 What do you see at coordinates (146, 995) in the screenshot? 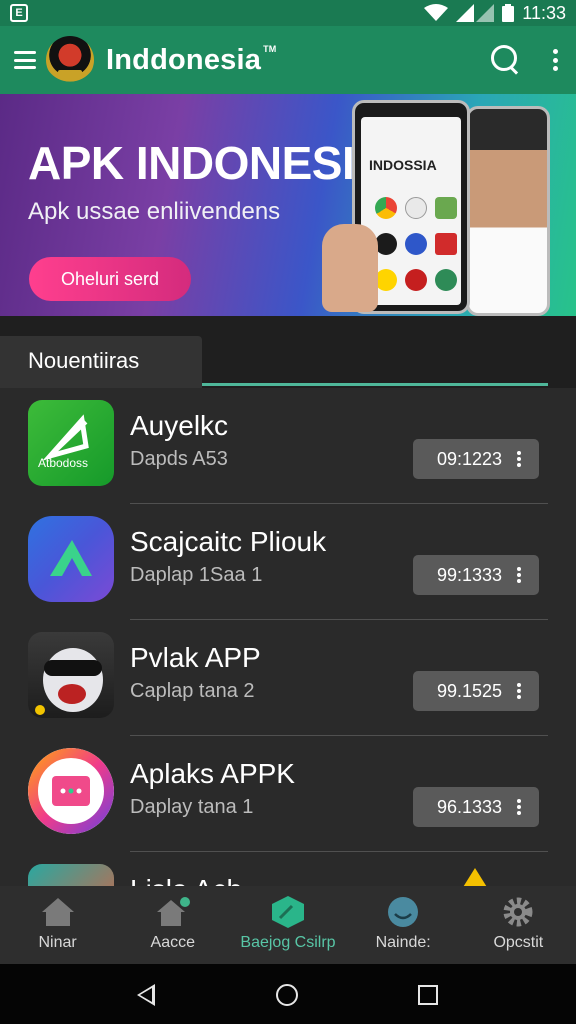
I see `back-icon` at bounding box center [146, 995].